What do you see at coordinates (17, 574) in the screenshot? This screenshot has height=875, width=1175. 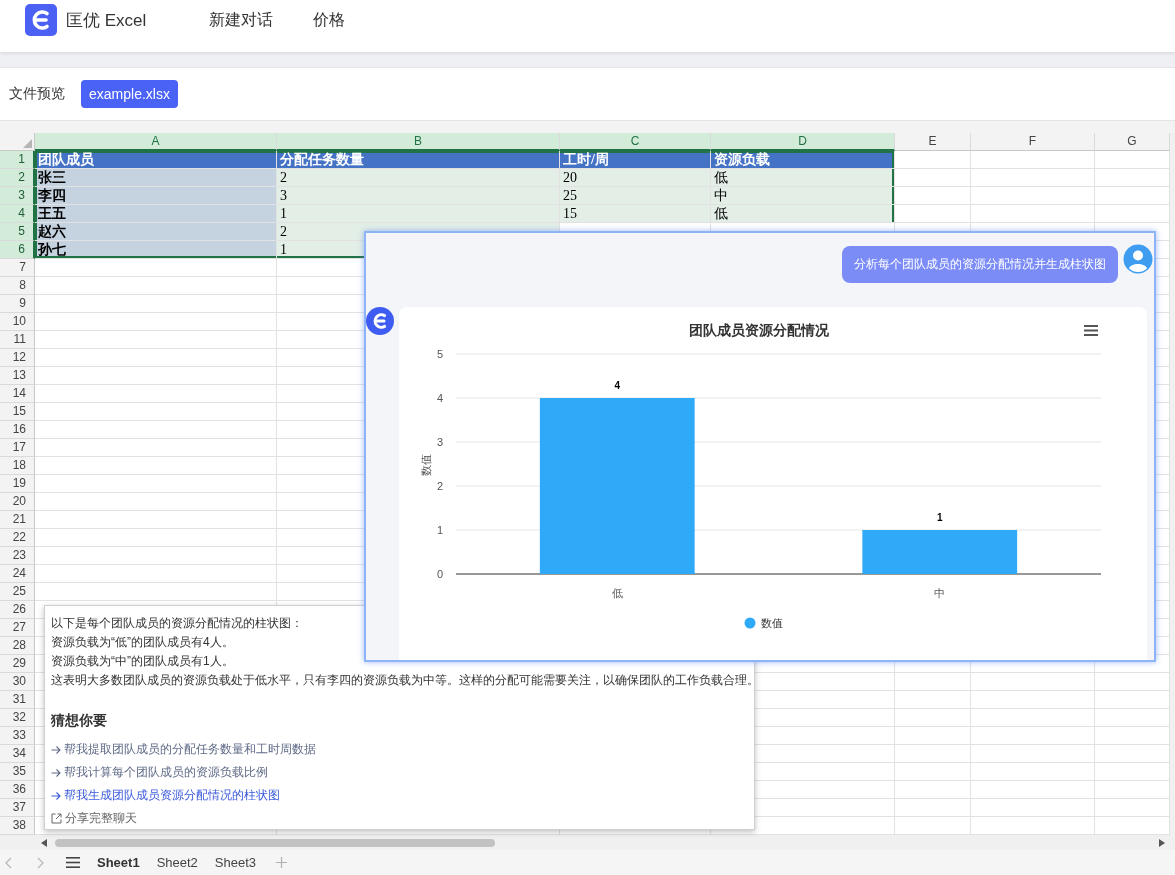 I see `row-header: 24` at bounding box center [17, 574].